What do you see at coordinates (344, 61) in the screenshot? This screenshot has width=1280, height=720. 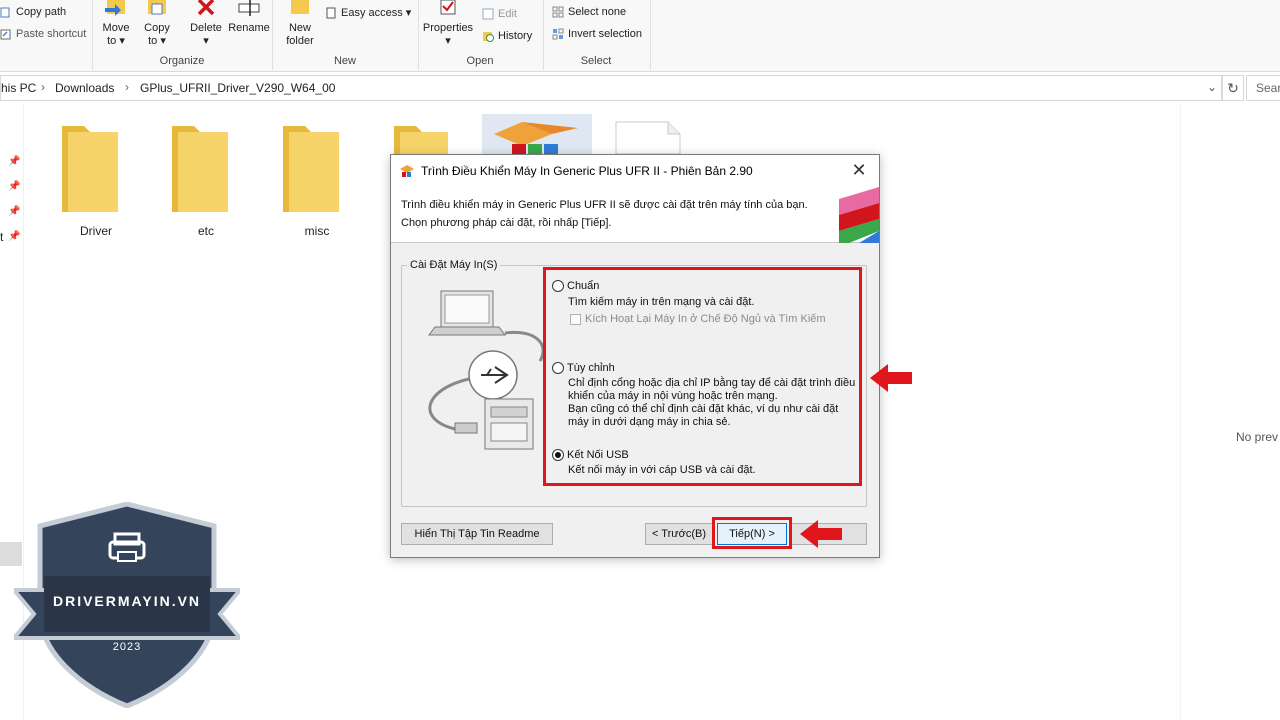 I see `new-group-label: New` at bounding box center [344, 61].